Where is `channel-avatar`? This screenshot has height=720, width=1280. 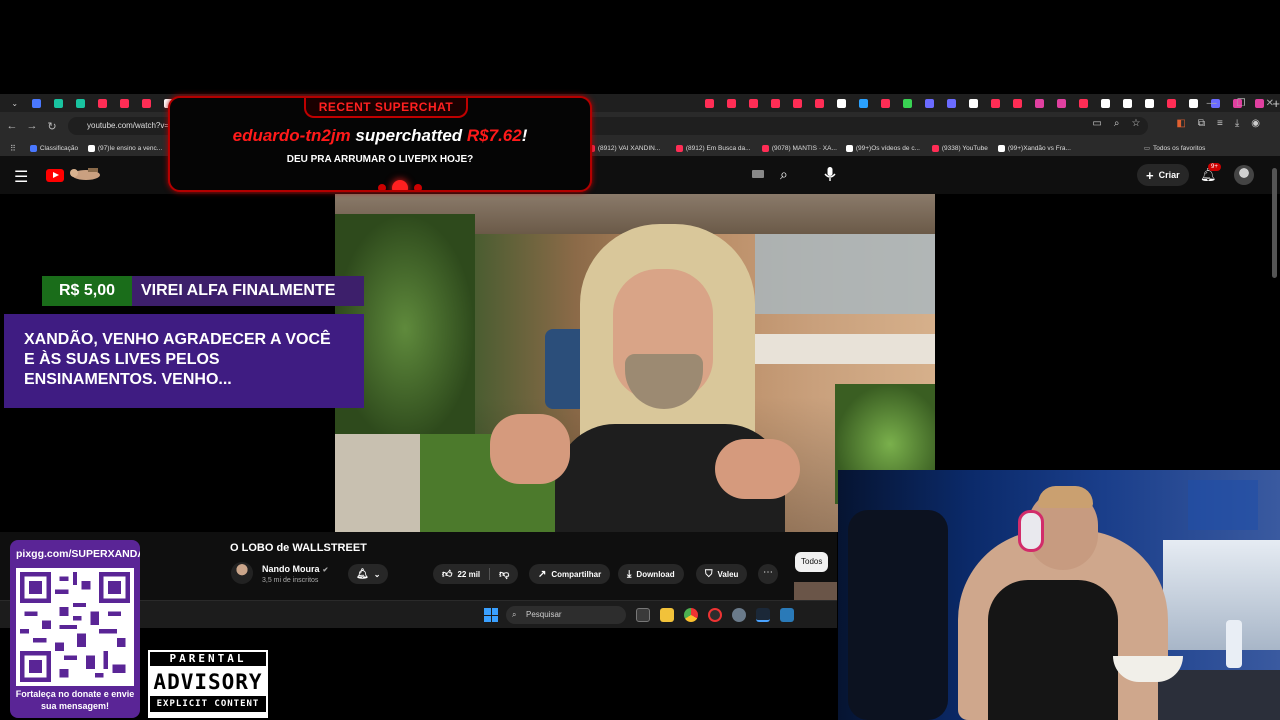
channel-avatar is located at coordinates (242, 573).